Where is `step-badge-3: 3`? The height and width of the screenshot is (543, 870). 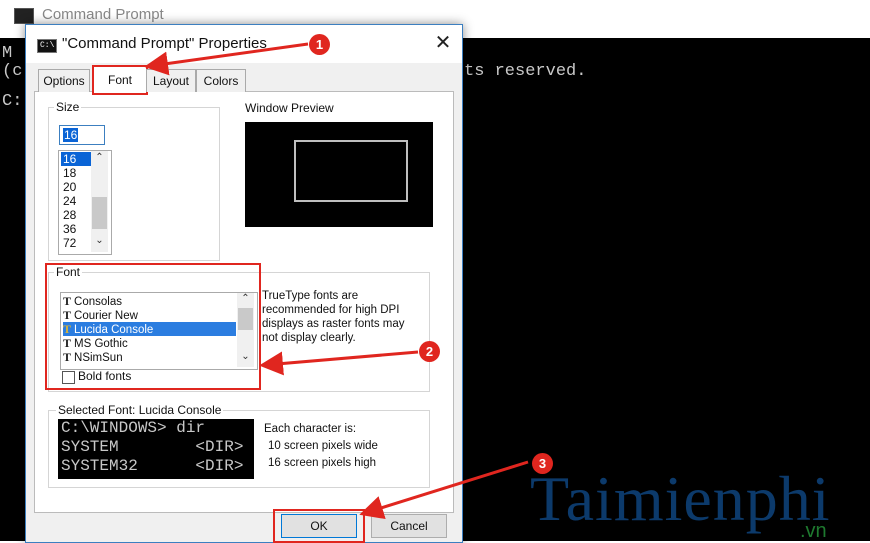 step-badge-3: 3 is located at coordinates (542, 463).